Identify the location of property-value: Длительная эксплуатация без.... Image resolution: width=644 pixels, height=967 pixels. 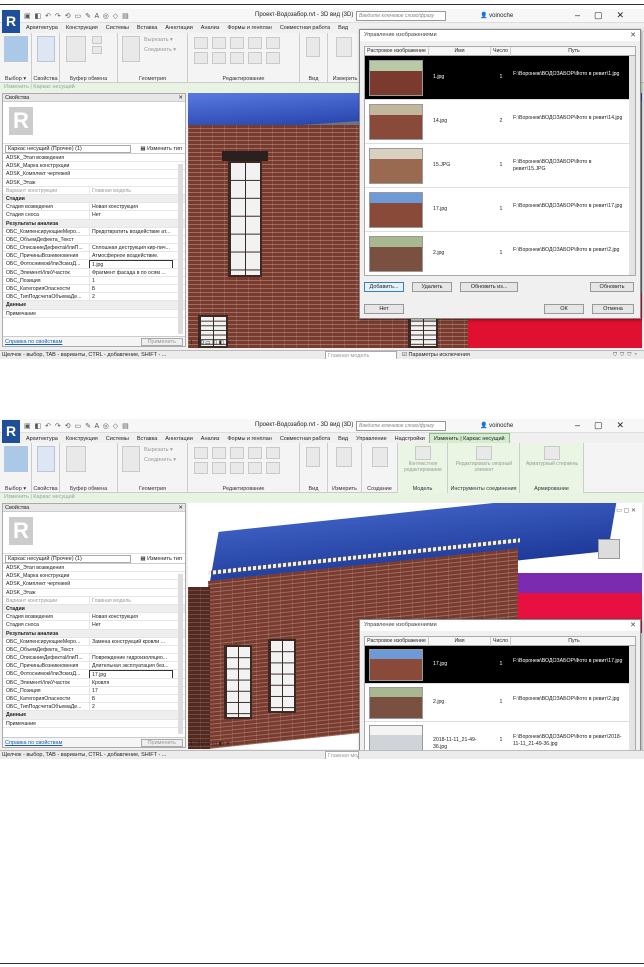
(131, 666).